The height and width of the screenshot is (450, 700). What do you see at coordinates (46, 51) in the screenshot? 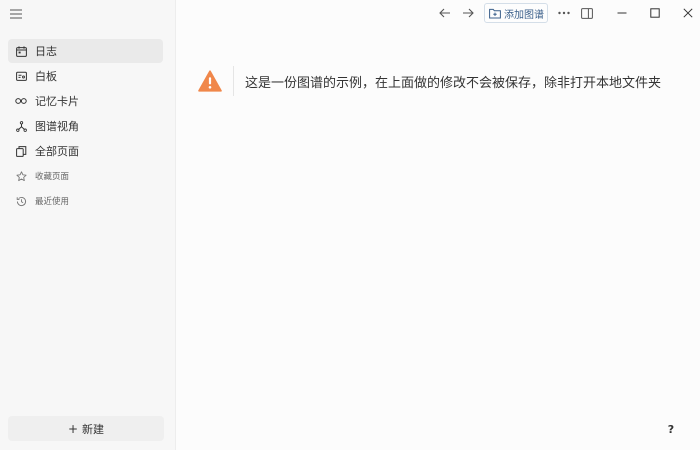
I see `sidebar-item-label: 日志` at bounding box center [46, 51].